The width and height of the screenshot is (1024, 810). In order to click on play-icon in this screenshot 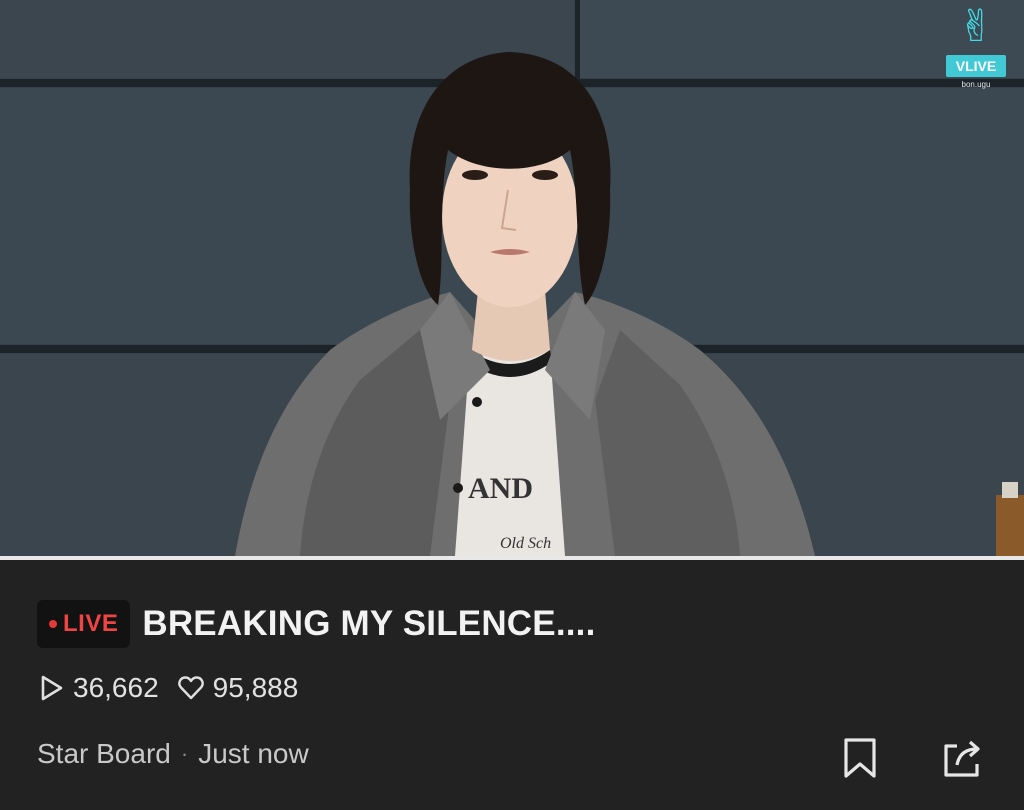, I will do `click(52, 688)`.